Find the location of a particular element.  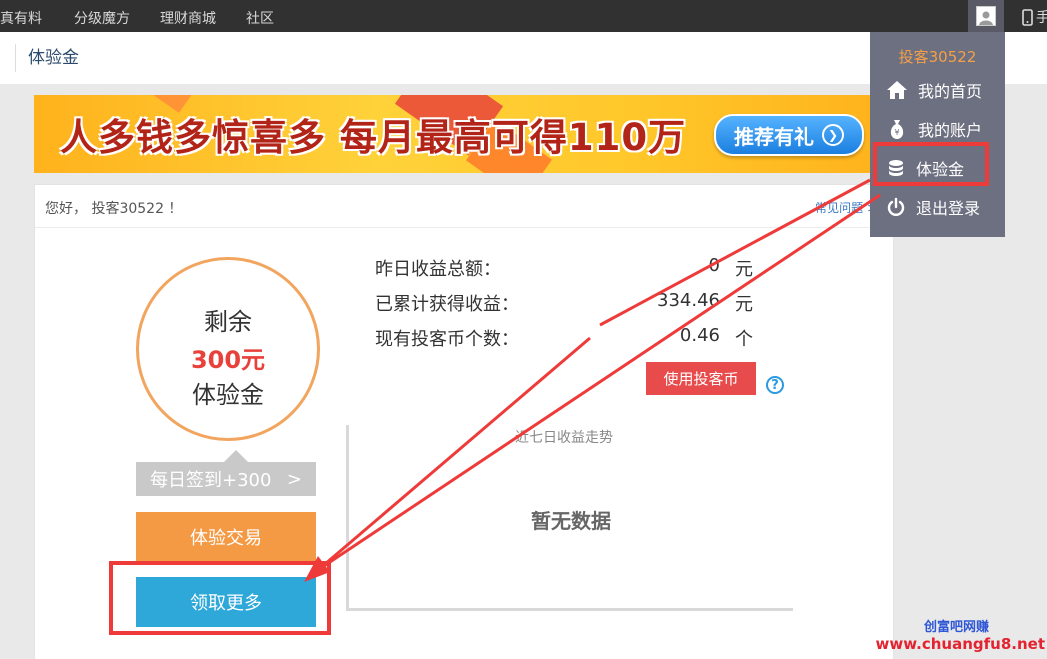

stat-row: 现有投客币个数： 0.46 个 is located at coordinates (565, 342).